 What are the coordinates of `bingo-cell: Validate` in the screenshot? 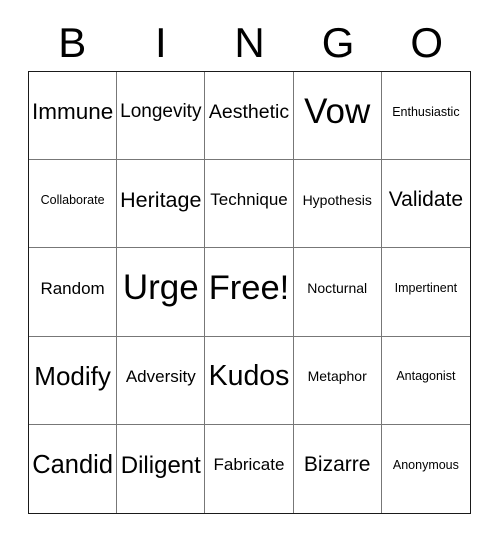 It's located at (425, 204).